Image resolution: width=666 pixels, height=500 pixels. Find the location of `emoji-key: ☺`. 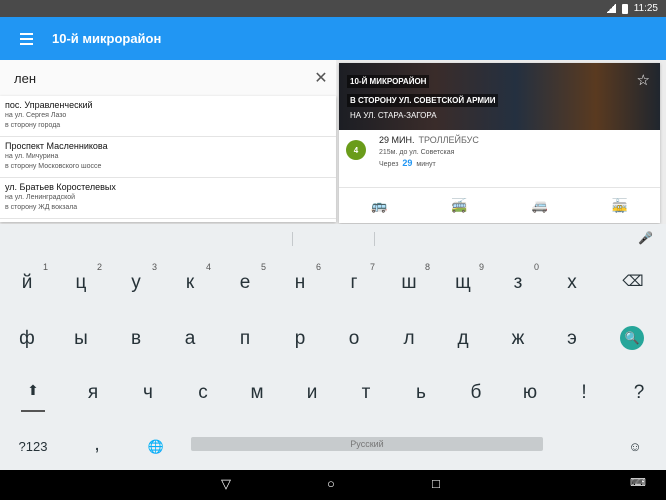

emoji-key: ☺ is located at coordinates (635, 446).